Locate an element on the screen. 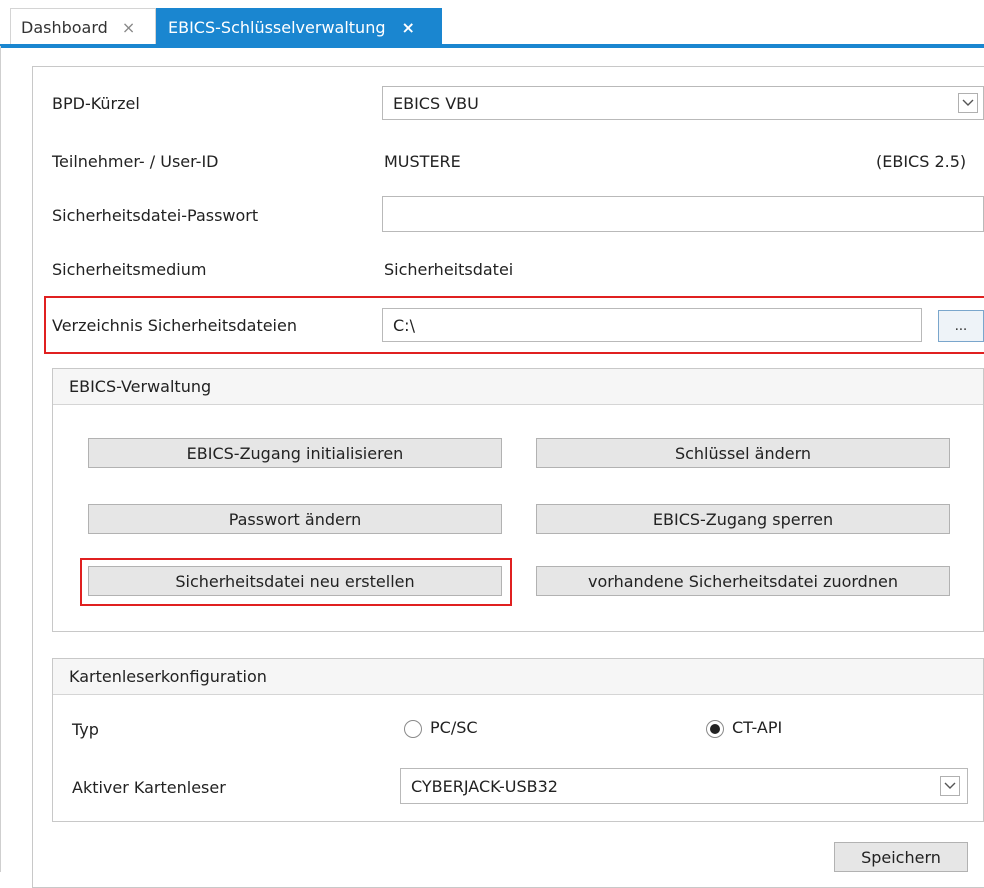 The height and width of the screenshot is (888, 984). init-ebics-label: EBICS-Zugang initialisieren is located at coordinates (295, 453).